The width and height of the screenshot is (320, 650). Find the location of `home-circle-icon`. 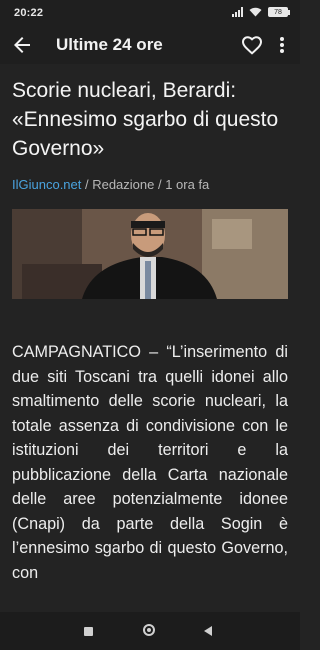

home-circle-icon is located at coordinates (149, 630).